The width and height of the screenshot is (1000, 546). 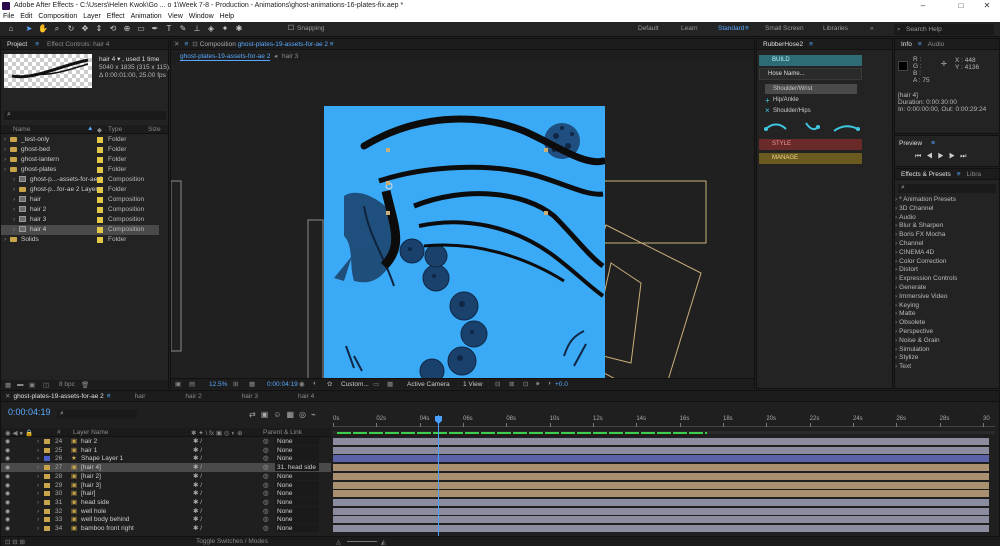 What do you see at coordinates (537, 384) in the screenshot?
I see `fast-preview-icon: ✷` at bounding box center [537, 384].